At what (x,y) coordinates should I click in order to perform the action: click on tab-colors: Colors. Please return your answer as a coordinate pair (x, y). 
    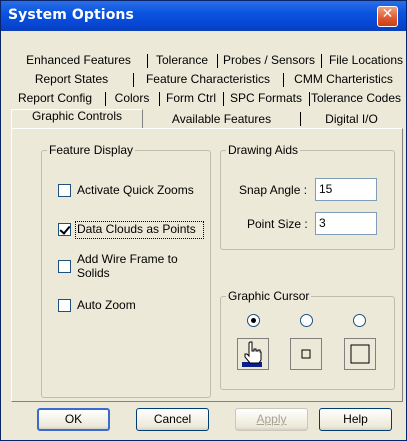
    Looking at the image, I should click on (132, 98).